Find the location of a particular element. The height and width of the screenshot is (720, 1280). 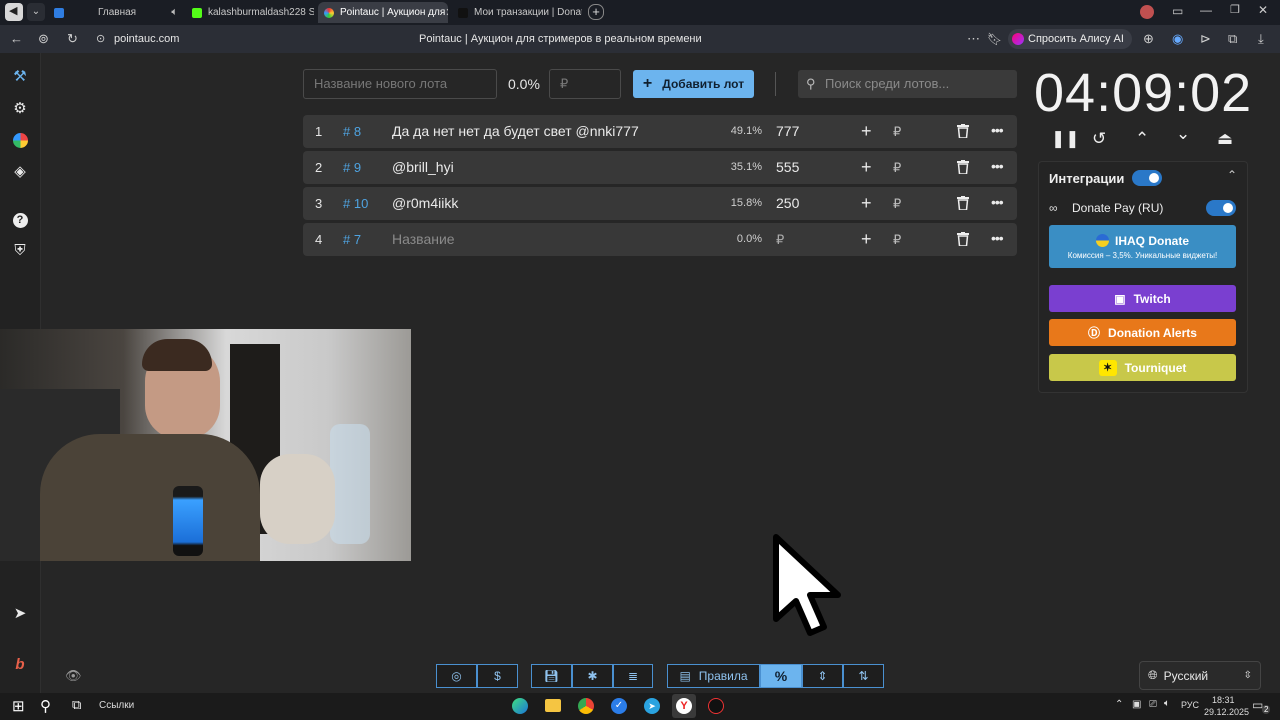

extension-icon: ◉ is located at coordinates (1177, 39).